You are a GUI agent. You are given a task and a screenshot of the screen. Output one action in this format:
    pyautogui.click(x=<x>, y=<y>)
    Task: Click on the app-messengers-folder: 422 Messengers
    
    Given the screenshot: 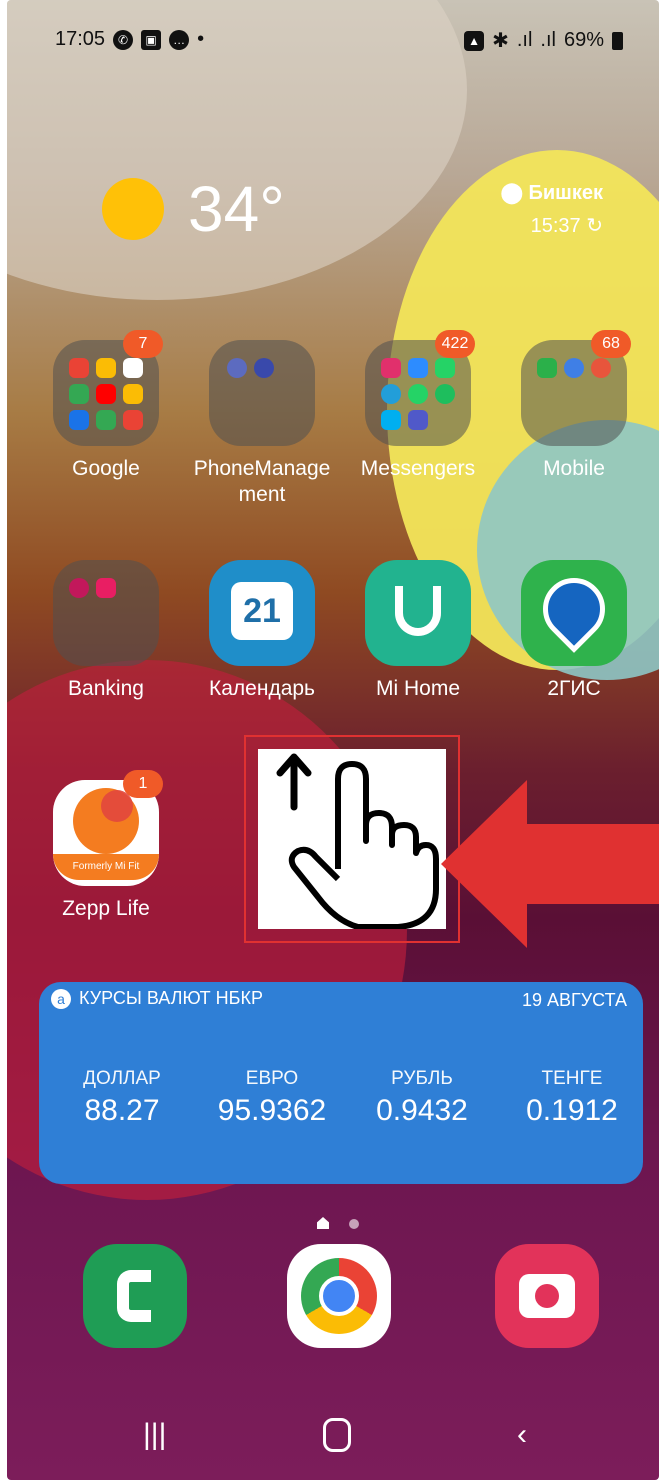 What is the action you would take?
    pyautogui.click(x=418, y=406)
    